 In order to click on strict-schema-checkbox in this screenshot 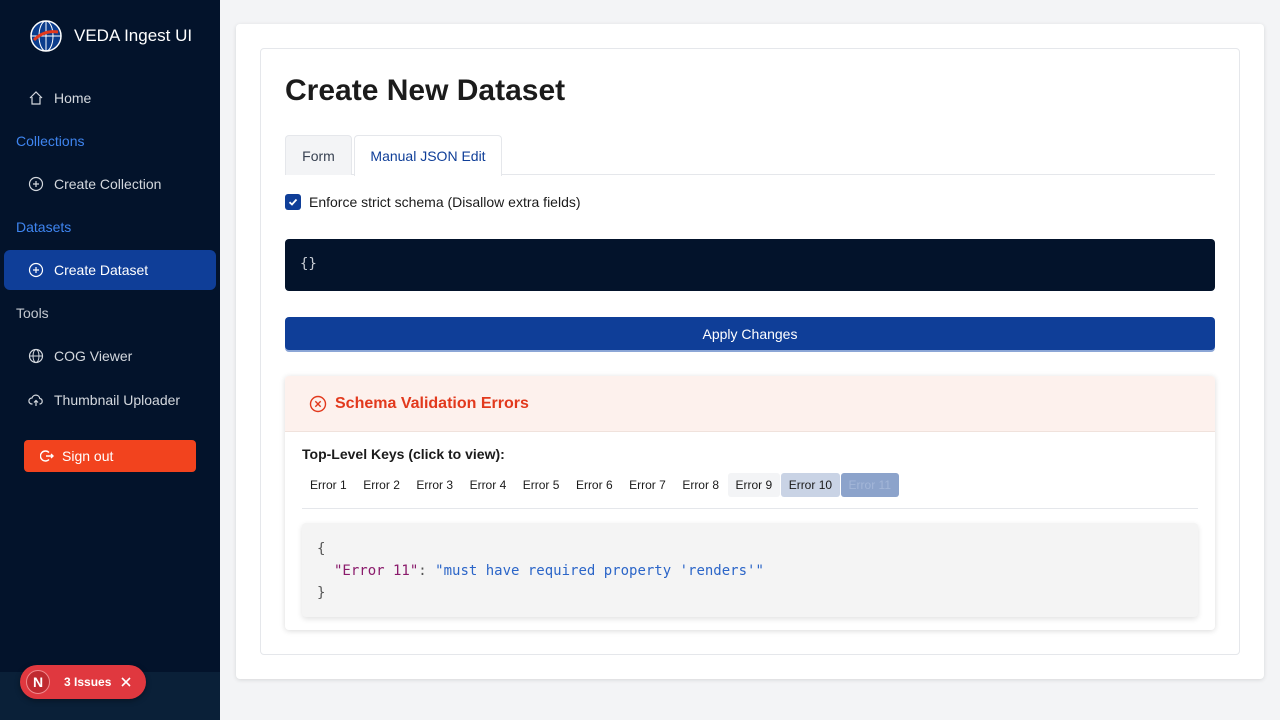, I will do `click(293, 202)`.